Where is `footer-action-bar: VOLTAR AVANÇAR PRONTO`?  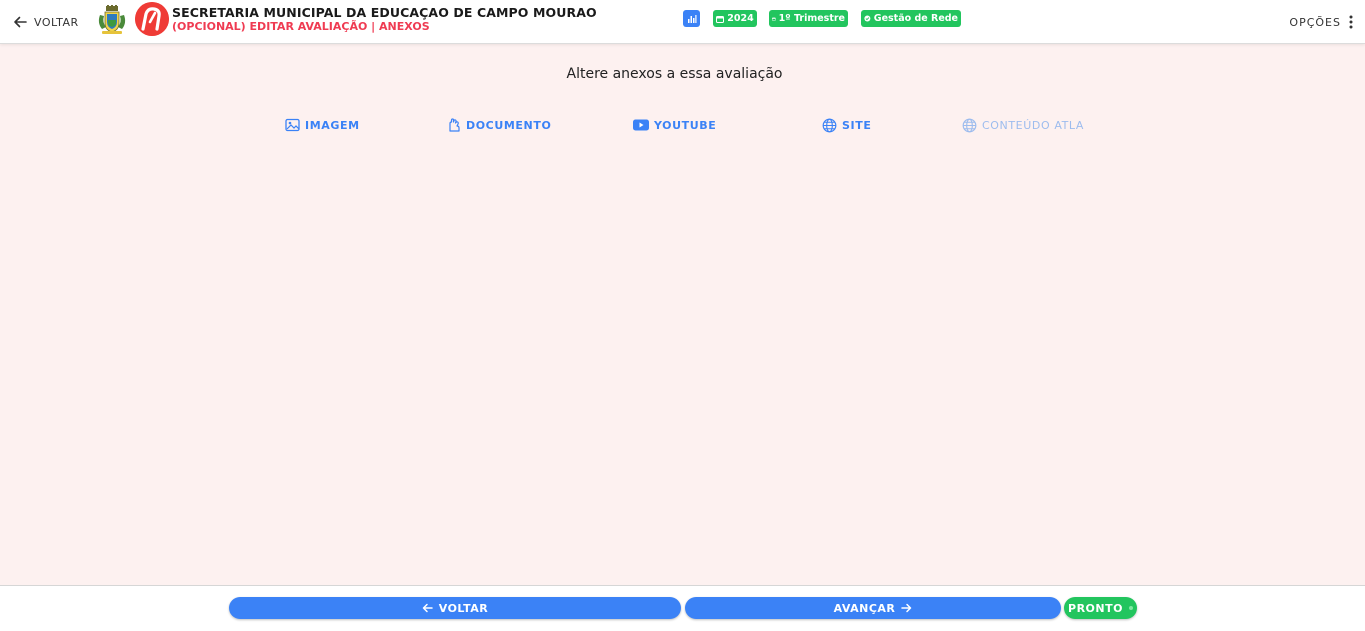 footer-action-bar: VOLTAR AVANÇAR PRONTO is located at coordinates (682, 608).